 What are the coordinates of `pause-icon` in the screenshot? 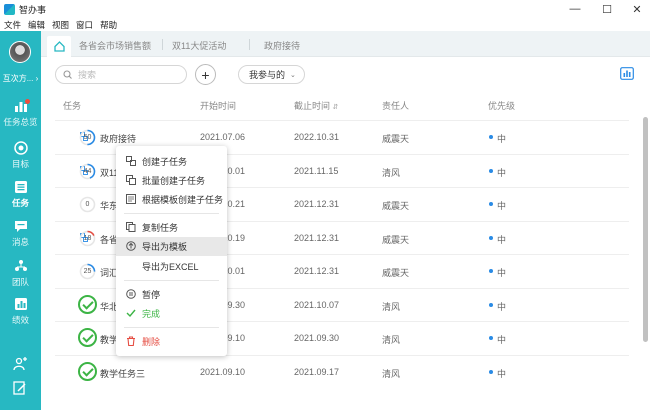 It's located at (131, 294).